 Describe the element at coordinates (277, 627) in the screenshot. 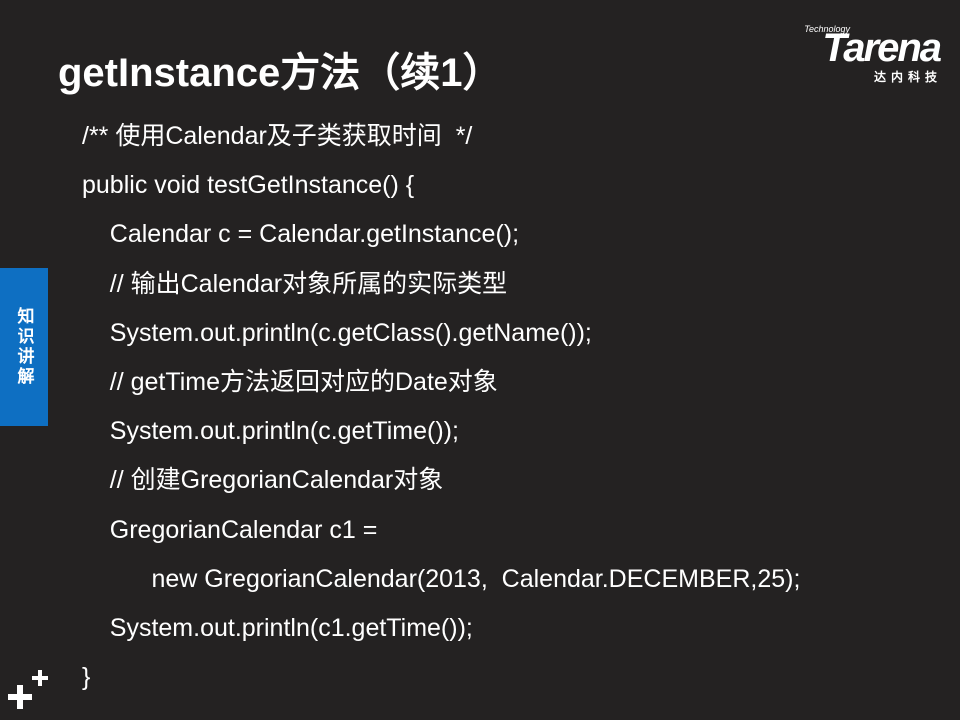

I see `code-line: System.out.println(c1.getTime());` at that location.